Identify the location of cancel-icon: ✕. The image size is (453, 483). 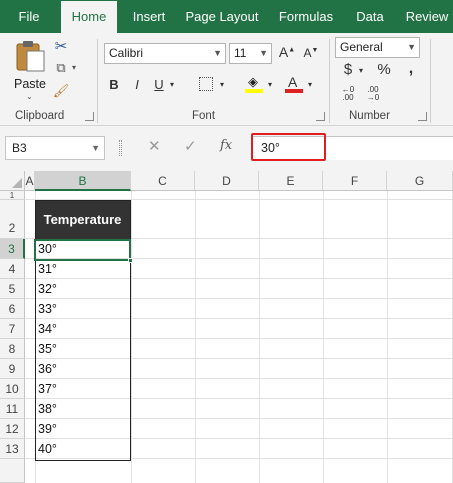
(154, 146).